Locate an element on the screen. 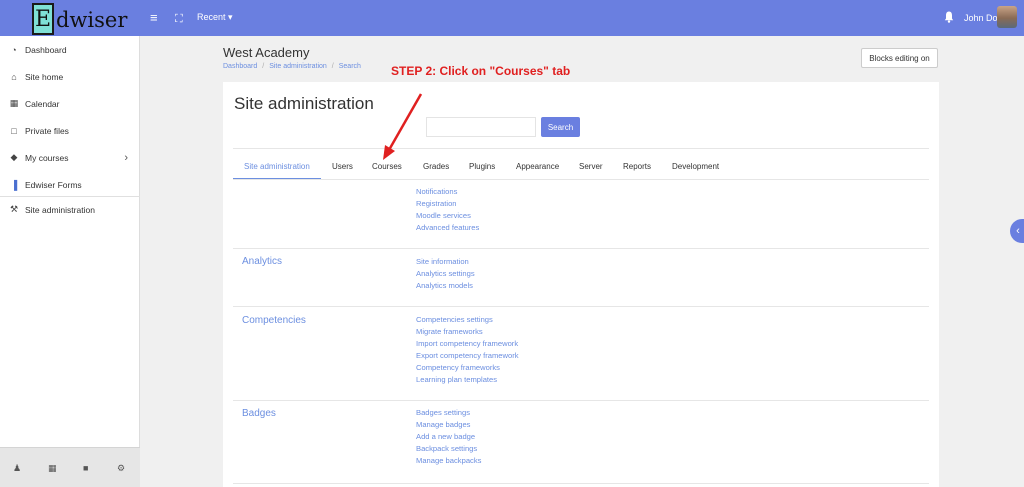 Image resolution: width=1024 pixels, height=487 pixels. sidebar-item-site-administration: ⚒ Site administration is located at coordinates (70, 209).